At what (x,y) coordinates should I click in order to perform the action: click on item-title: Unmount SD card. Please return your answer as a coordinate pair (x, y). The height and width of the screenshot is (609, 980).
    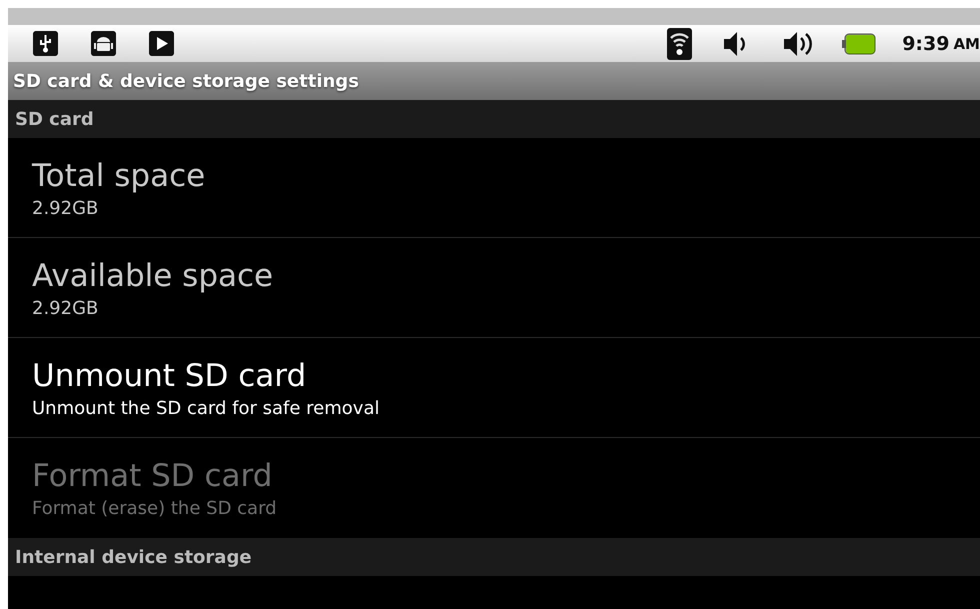
    Looking at the image, I should click on (169, 376).